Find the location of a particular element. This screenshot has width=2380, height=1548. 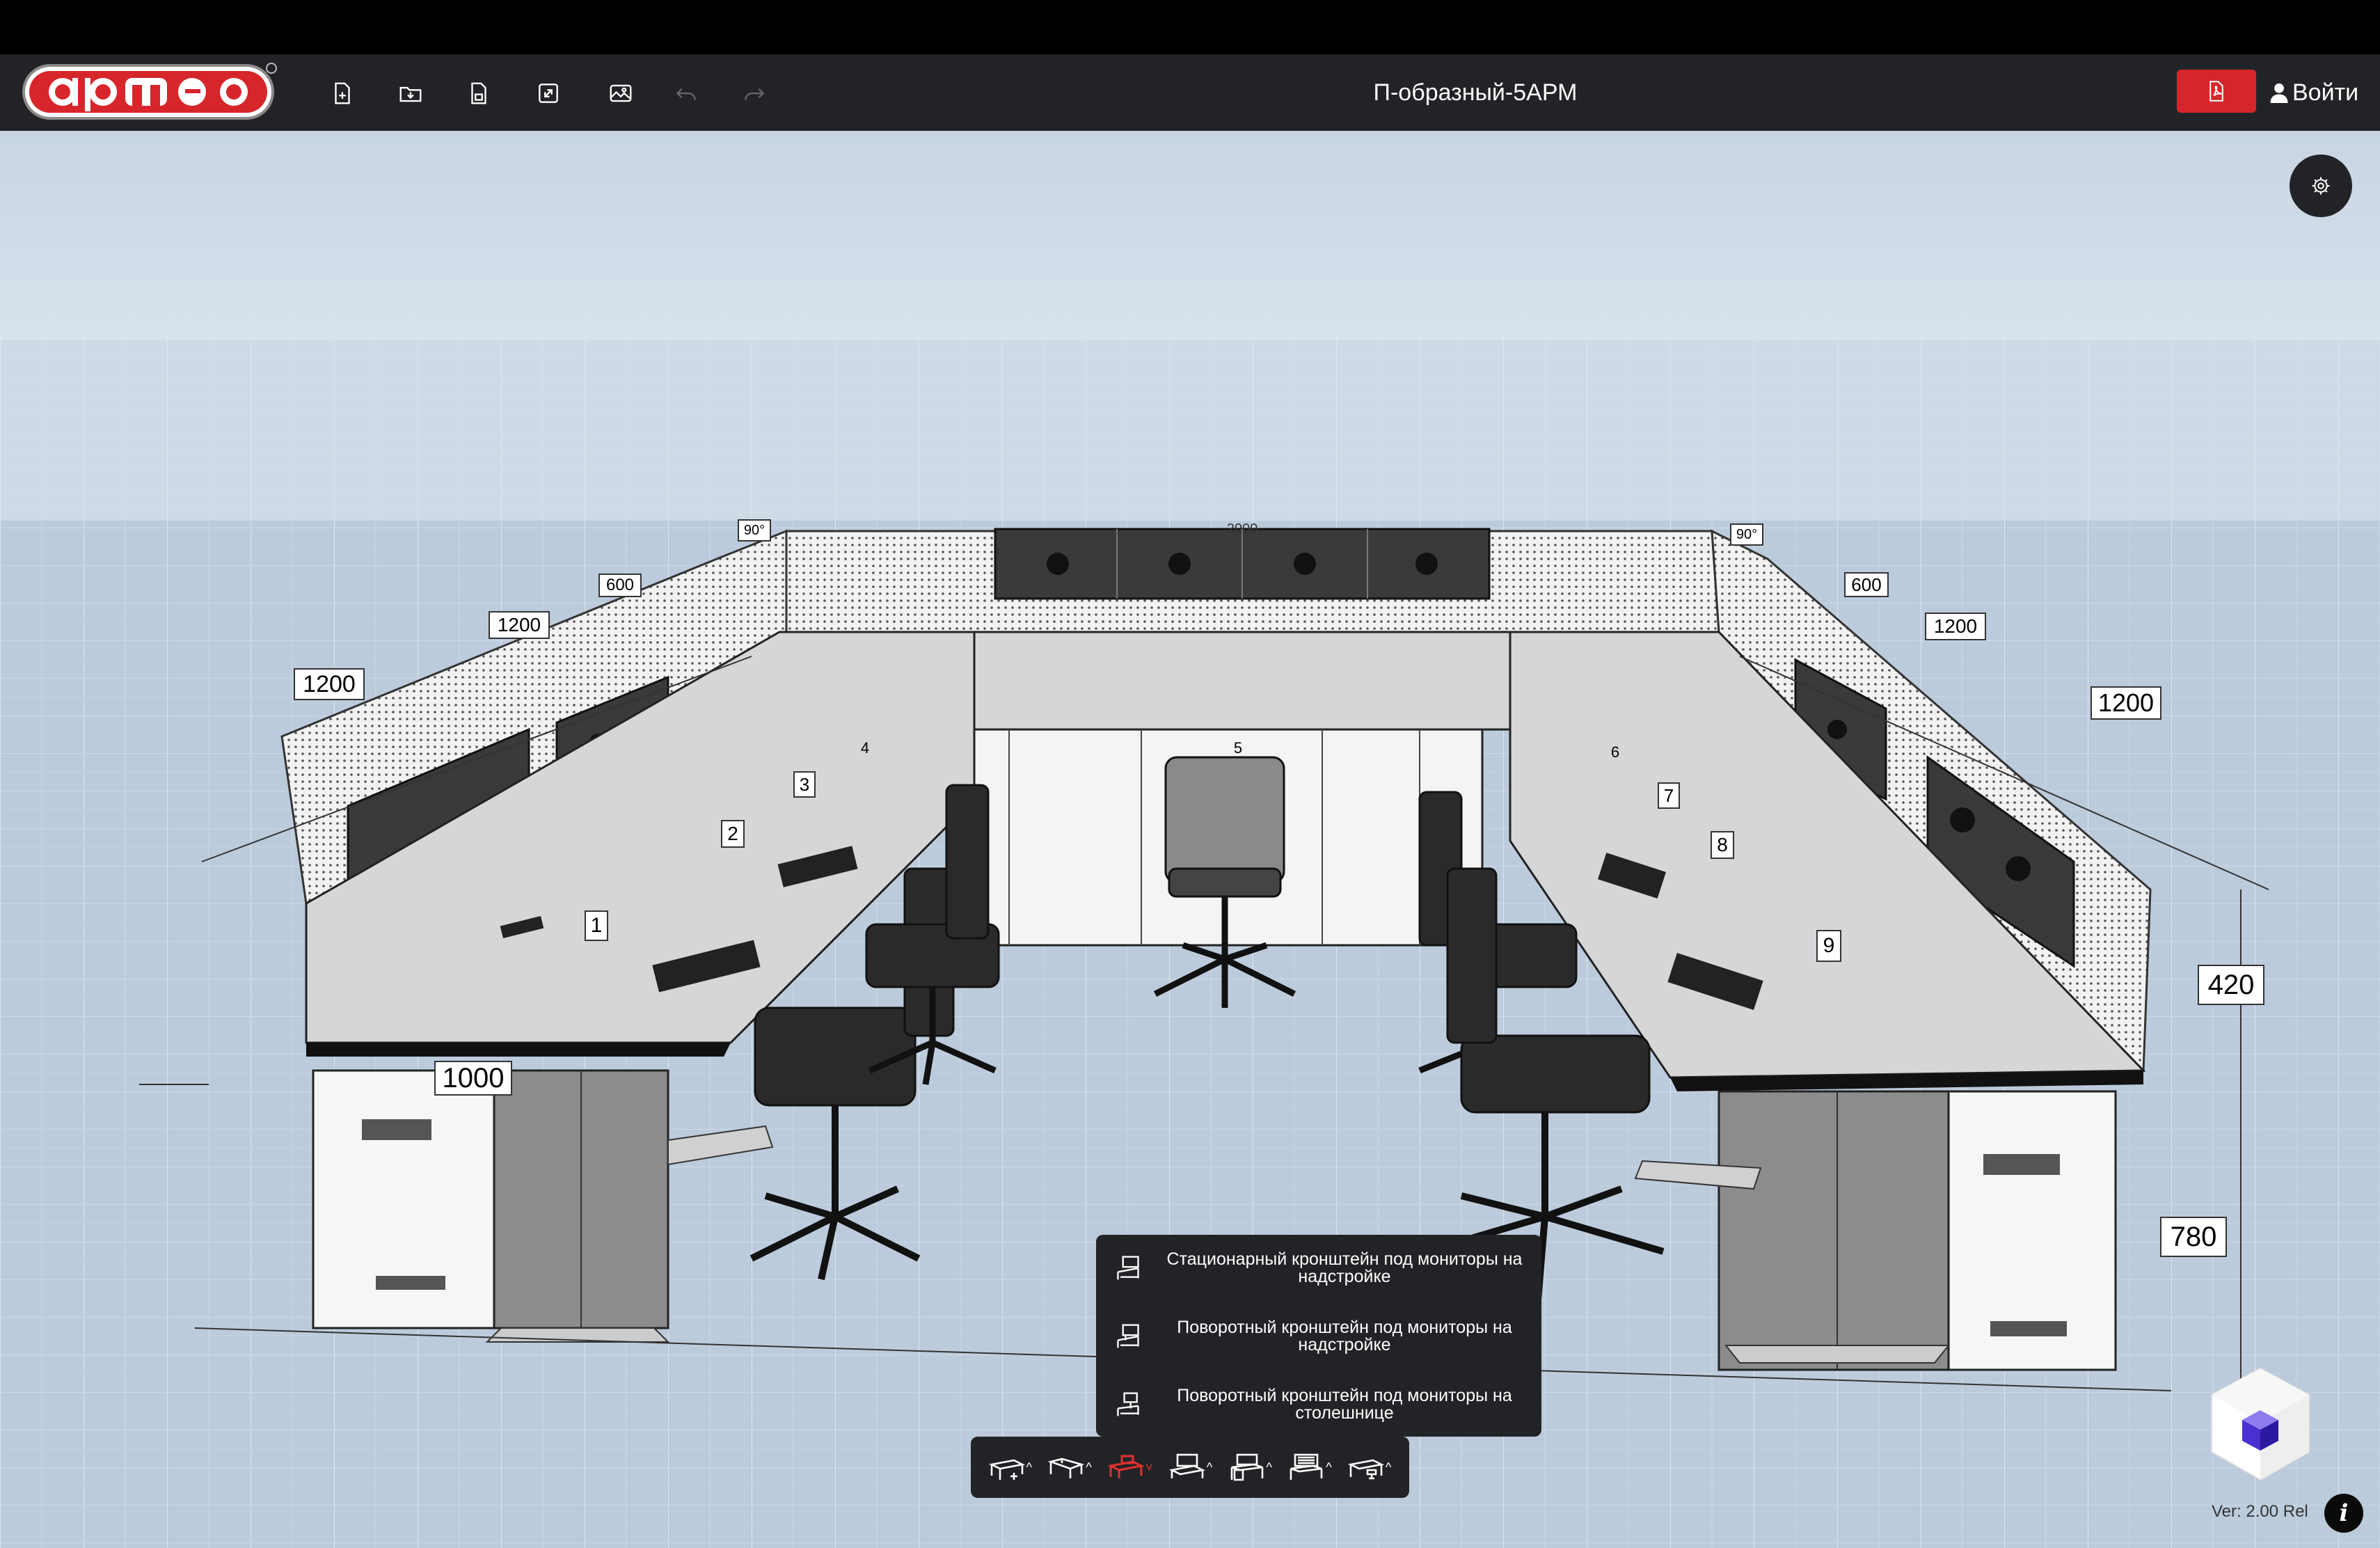

login-label: Войти is located at coordinates (2325, 92).